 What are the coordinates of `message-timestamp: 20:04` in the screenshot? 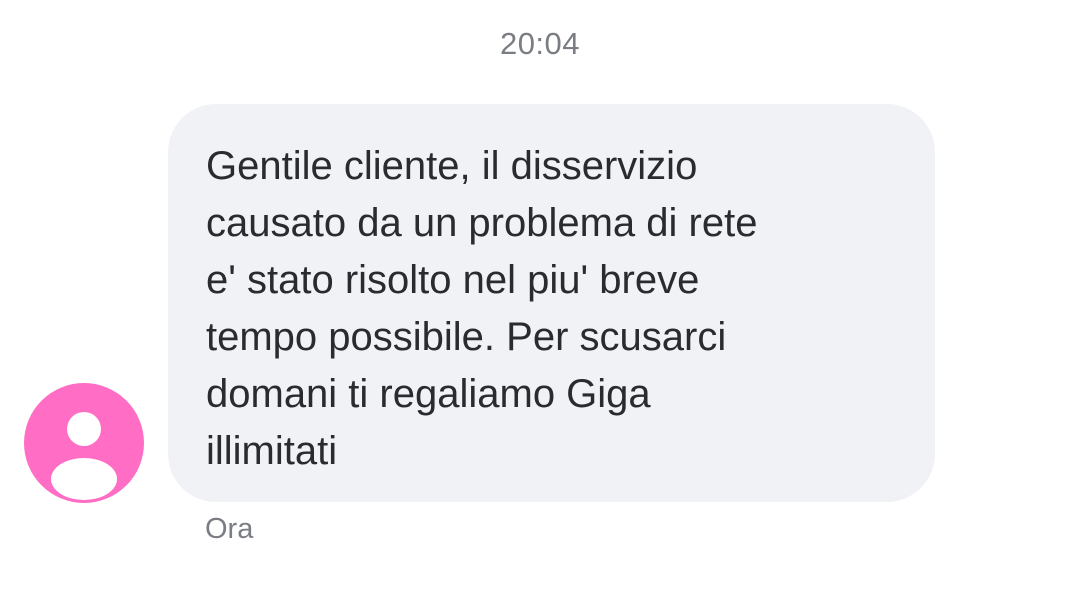 It's located at (540, 43).